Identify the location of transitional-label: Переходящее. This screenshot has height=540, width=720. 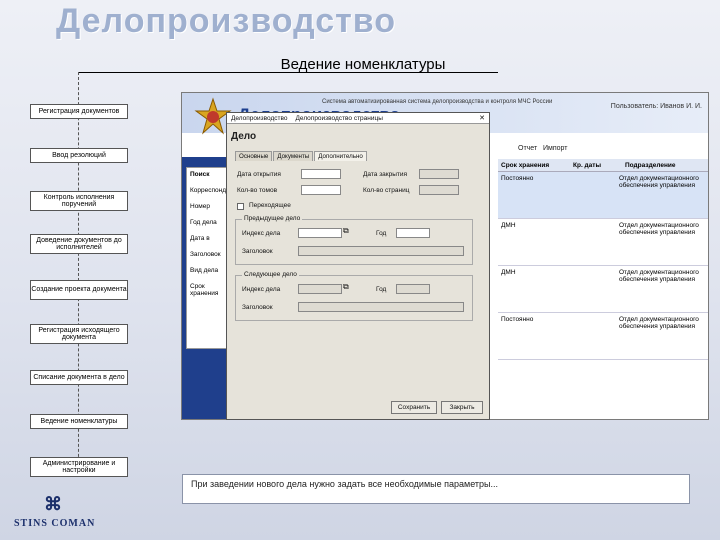
(270, 205).